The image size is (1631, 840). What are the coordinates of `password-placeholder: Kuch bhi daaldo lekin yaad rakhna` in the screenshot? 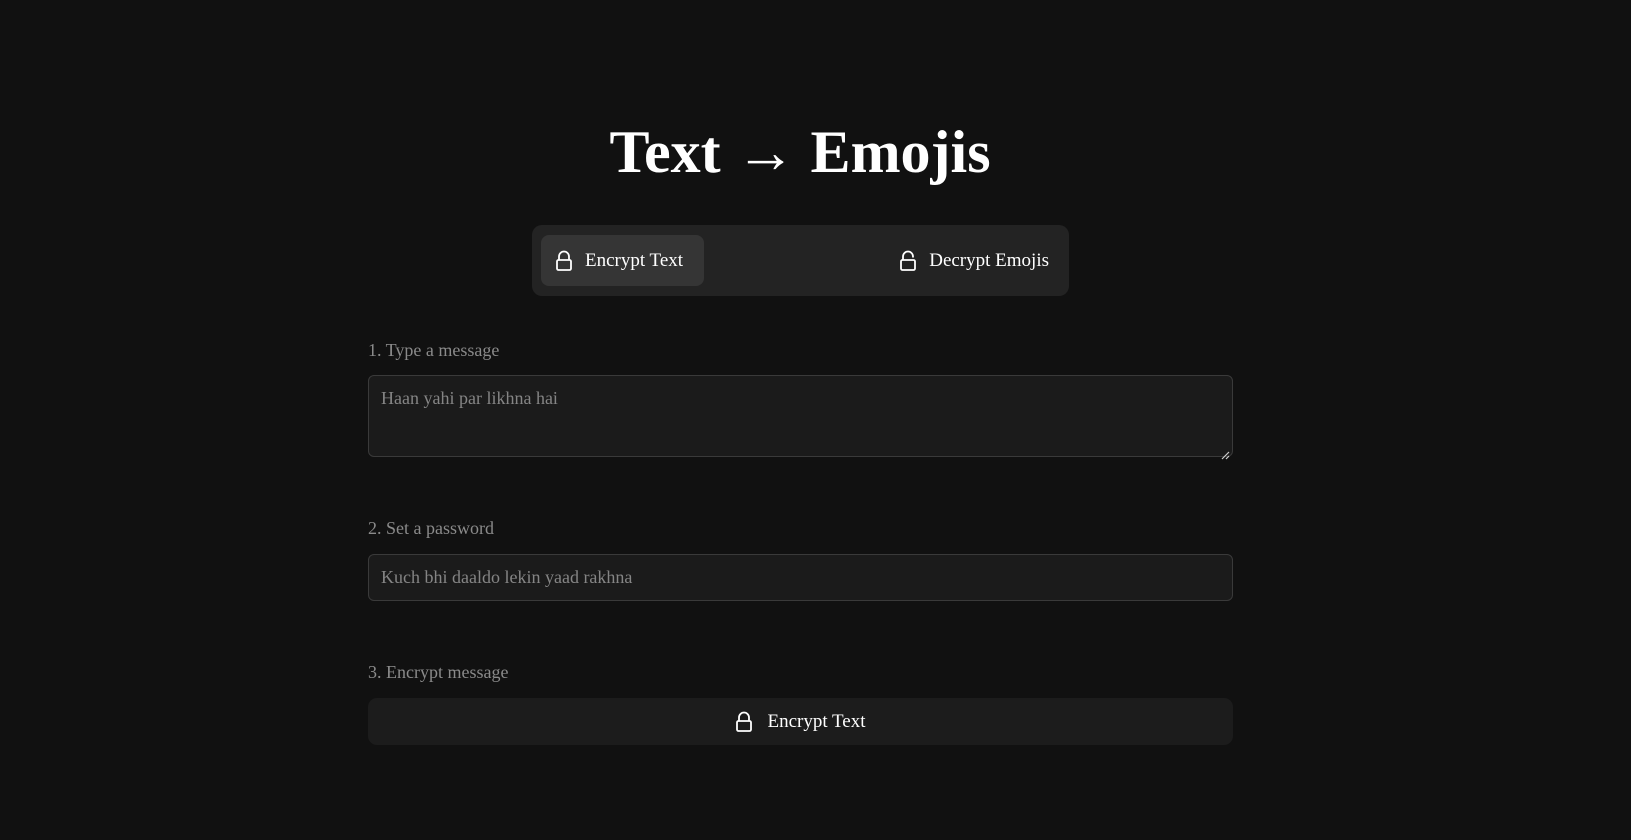 It's located at (507, 577).